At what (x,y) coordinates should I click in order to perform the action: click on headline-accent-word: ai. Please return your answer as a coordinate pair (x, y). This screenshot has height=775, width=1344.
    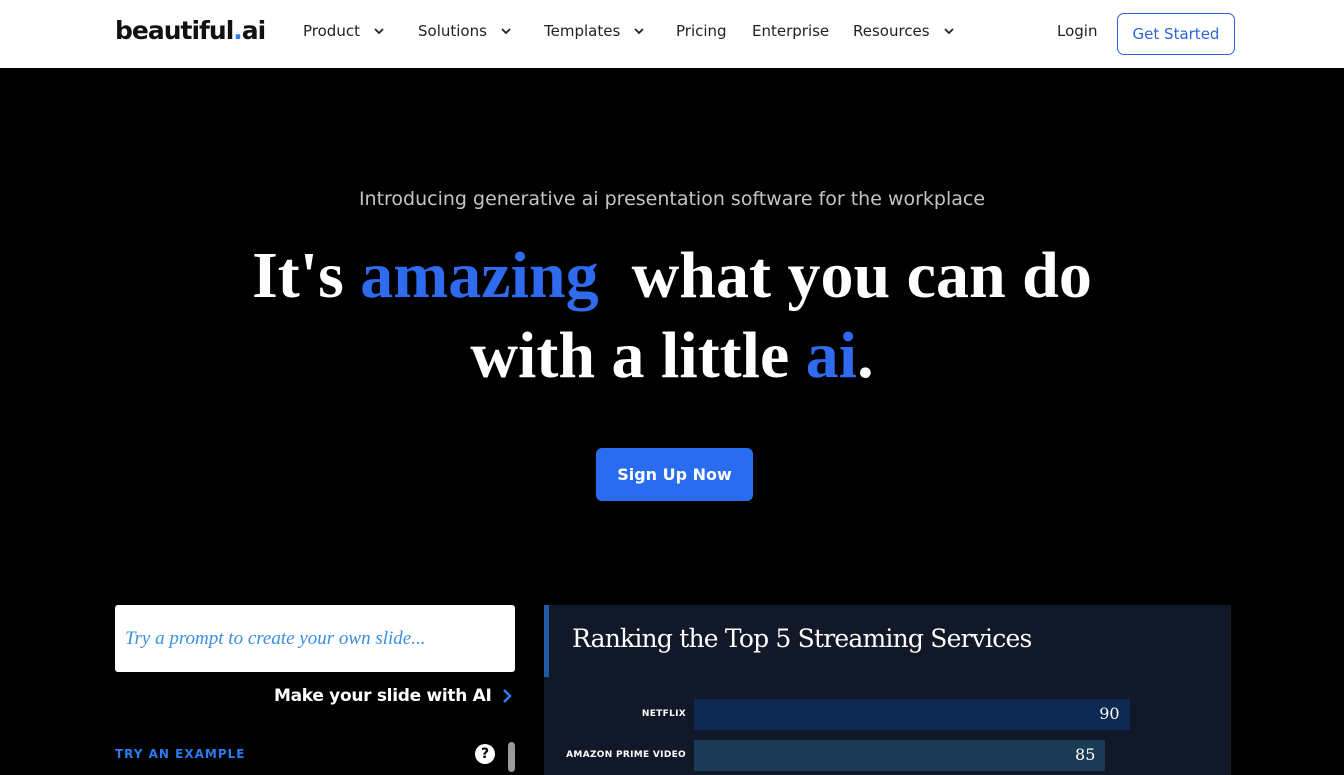
    Looking at the image, I should click on (831, 355).